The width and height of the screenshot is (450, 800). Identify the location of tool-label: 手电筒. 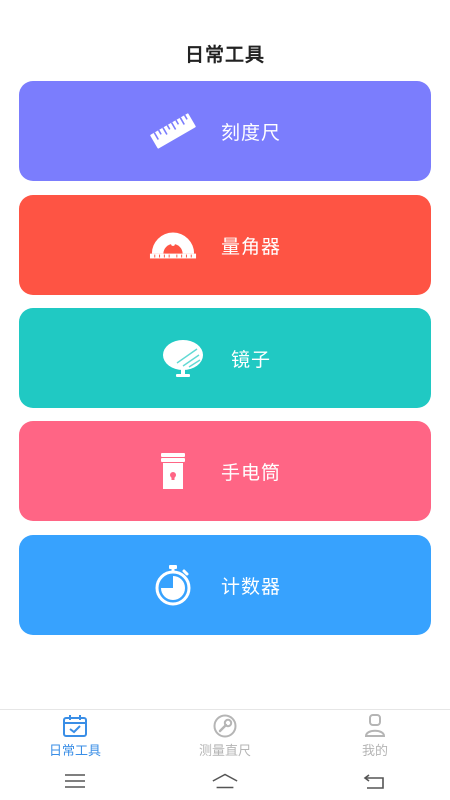
(250, 472).